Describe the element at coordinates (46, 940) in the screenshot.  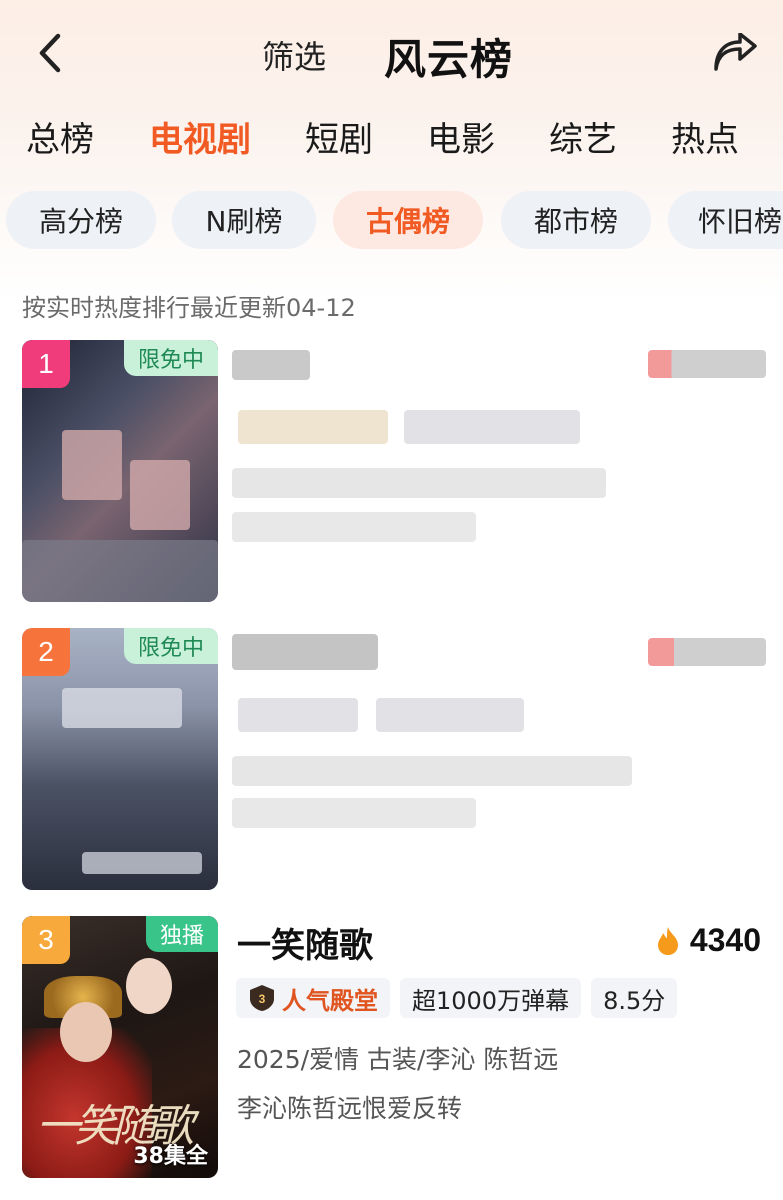
I see `rank-badge: 3` at that location.